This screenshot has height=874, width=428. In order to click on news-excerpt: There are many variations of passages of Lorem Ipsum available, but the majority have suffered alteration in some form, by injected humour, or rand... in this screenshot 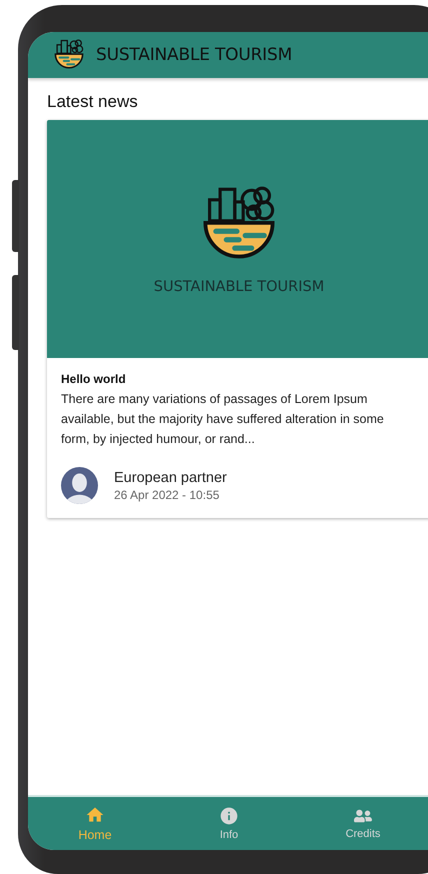, I will do `click(223, 419)`.